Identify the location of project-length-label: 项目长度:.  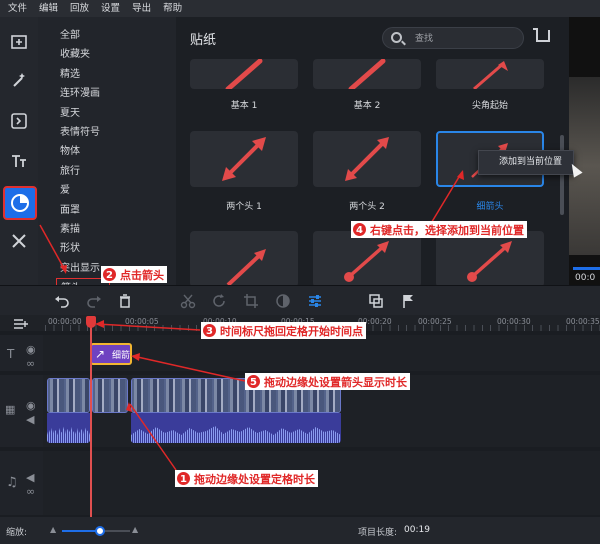
(378, 533).